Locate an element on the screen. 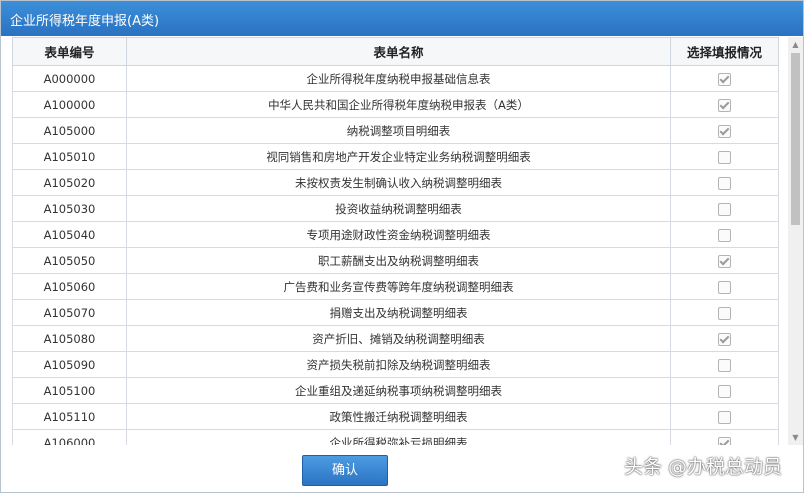 This screenshot has width=804, height=493. form-code-cell: A105020 is located at coordinates (69, 182).